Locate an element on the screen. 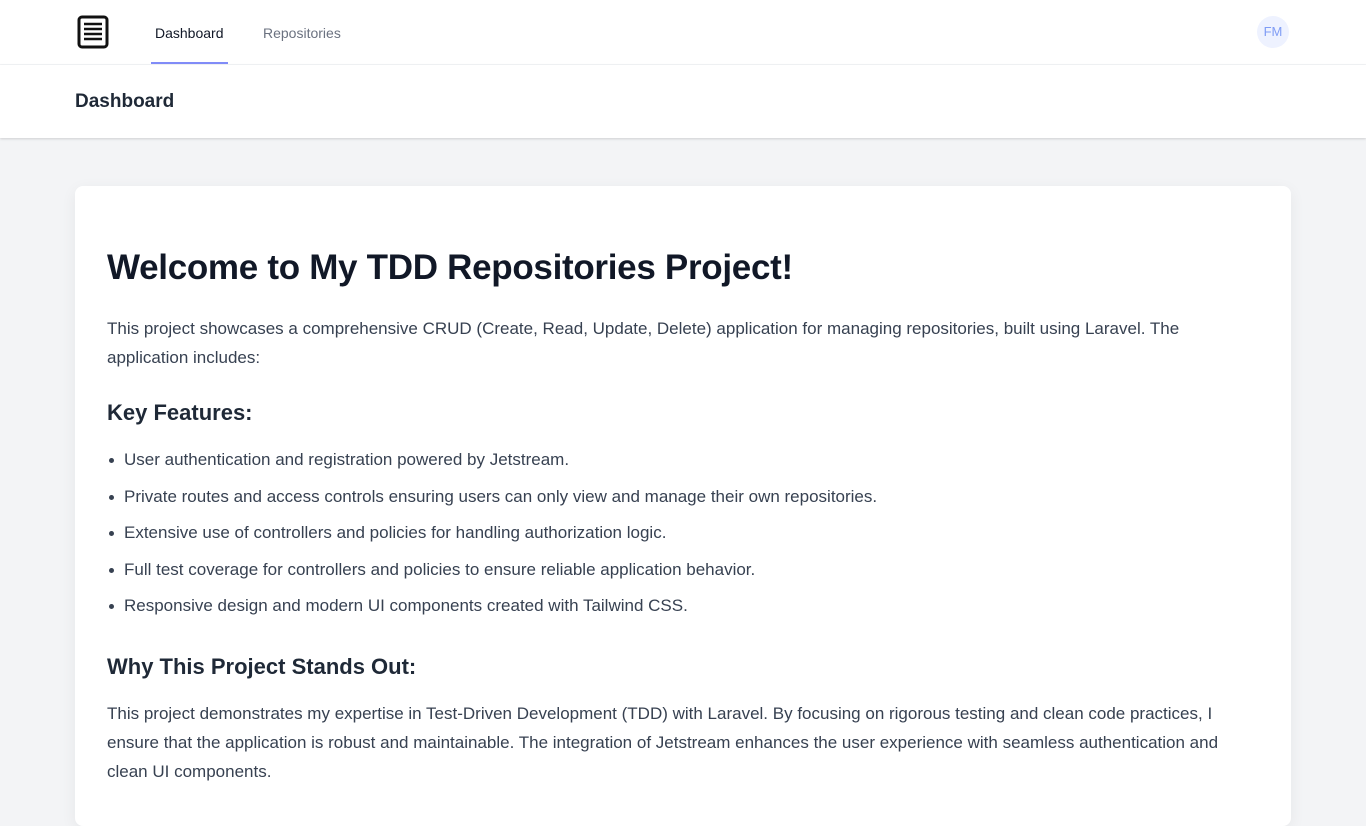  page-header: Dashboard is located at coordinates (683, 101).